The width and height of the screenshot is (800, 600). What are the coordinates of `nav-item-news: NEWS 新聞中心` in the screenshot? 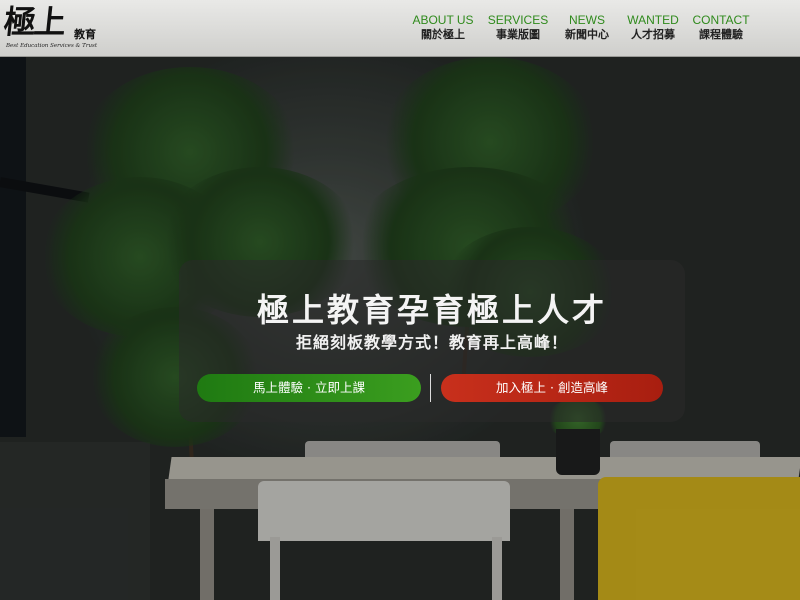 It's located at (587, 27).